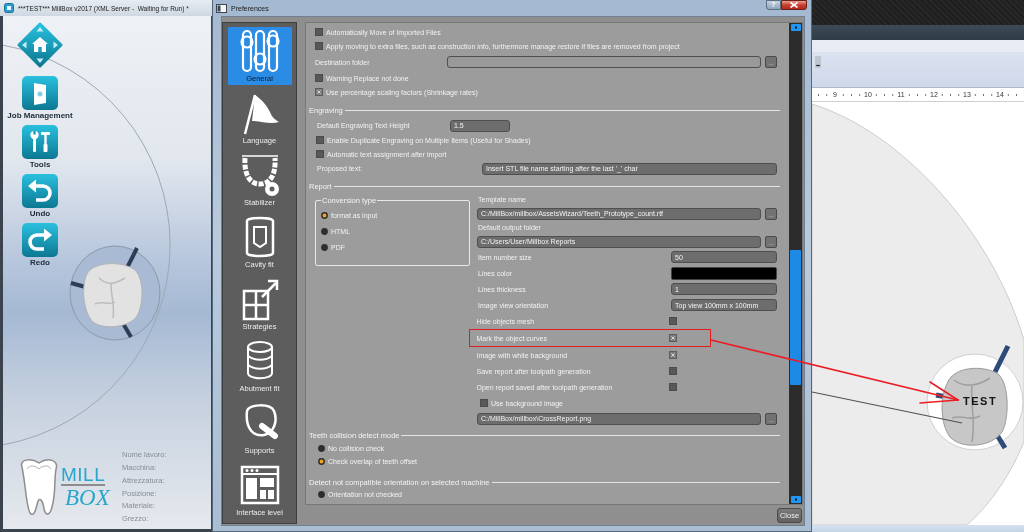 This screenshot has width=1024, height=532. I want to click on logo-text: MILL, so click(83, 476).